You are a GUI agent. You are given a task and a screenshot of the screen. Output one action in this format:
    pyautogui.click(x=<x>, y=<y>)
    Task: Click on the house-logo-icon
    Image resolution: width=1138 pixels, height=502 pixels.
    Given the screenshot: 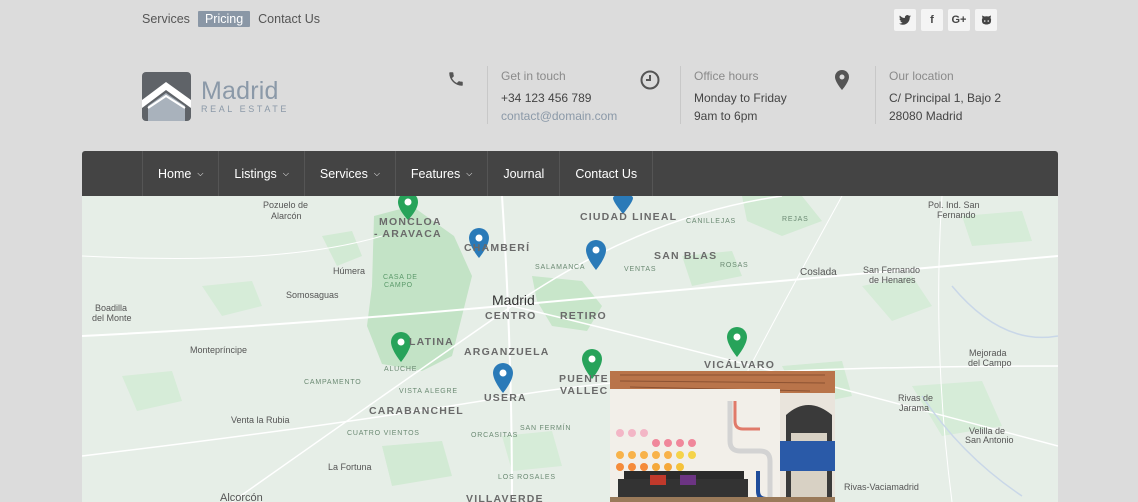 What is the action you would take?
    pyautogui.click(x=166, y=96)
    